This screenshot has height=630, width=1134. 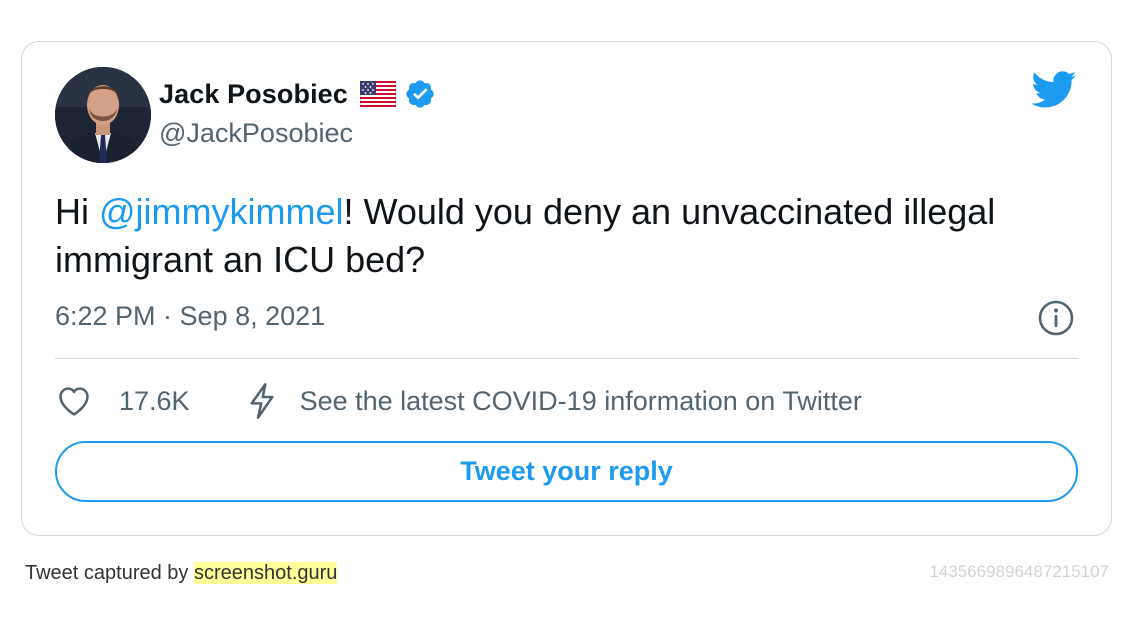 I want to click on author-name-row: Jack Posobiec, so click(x=297, y=94).